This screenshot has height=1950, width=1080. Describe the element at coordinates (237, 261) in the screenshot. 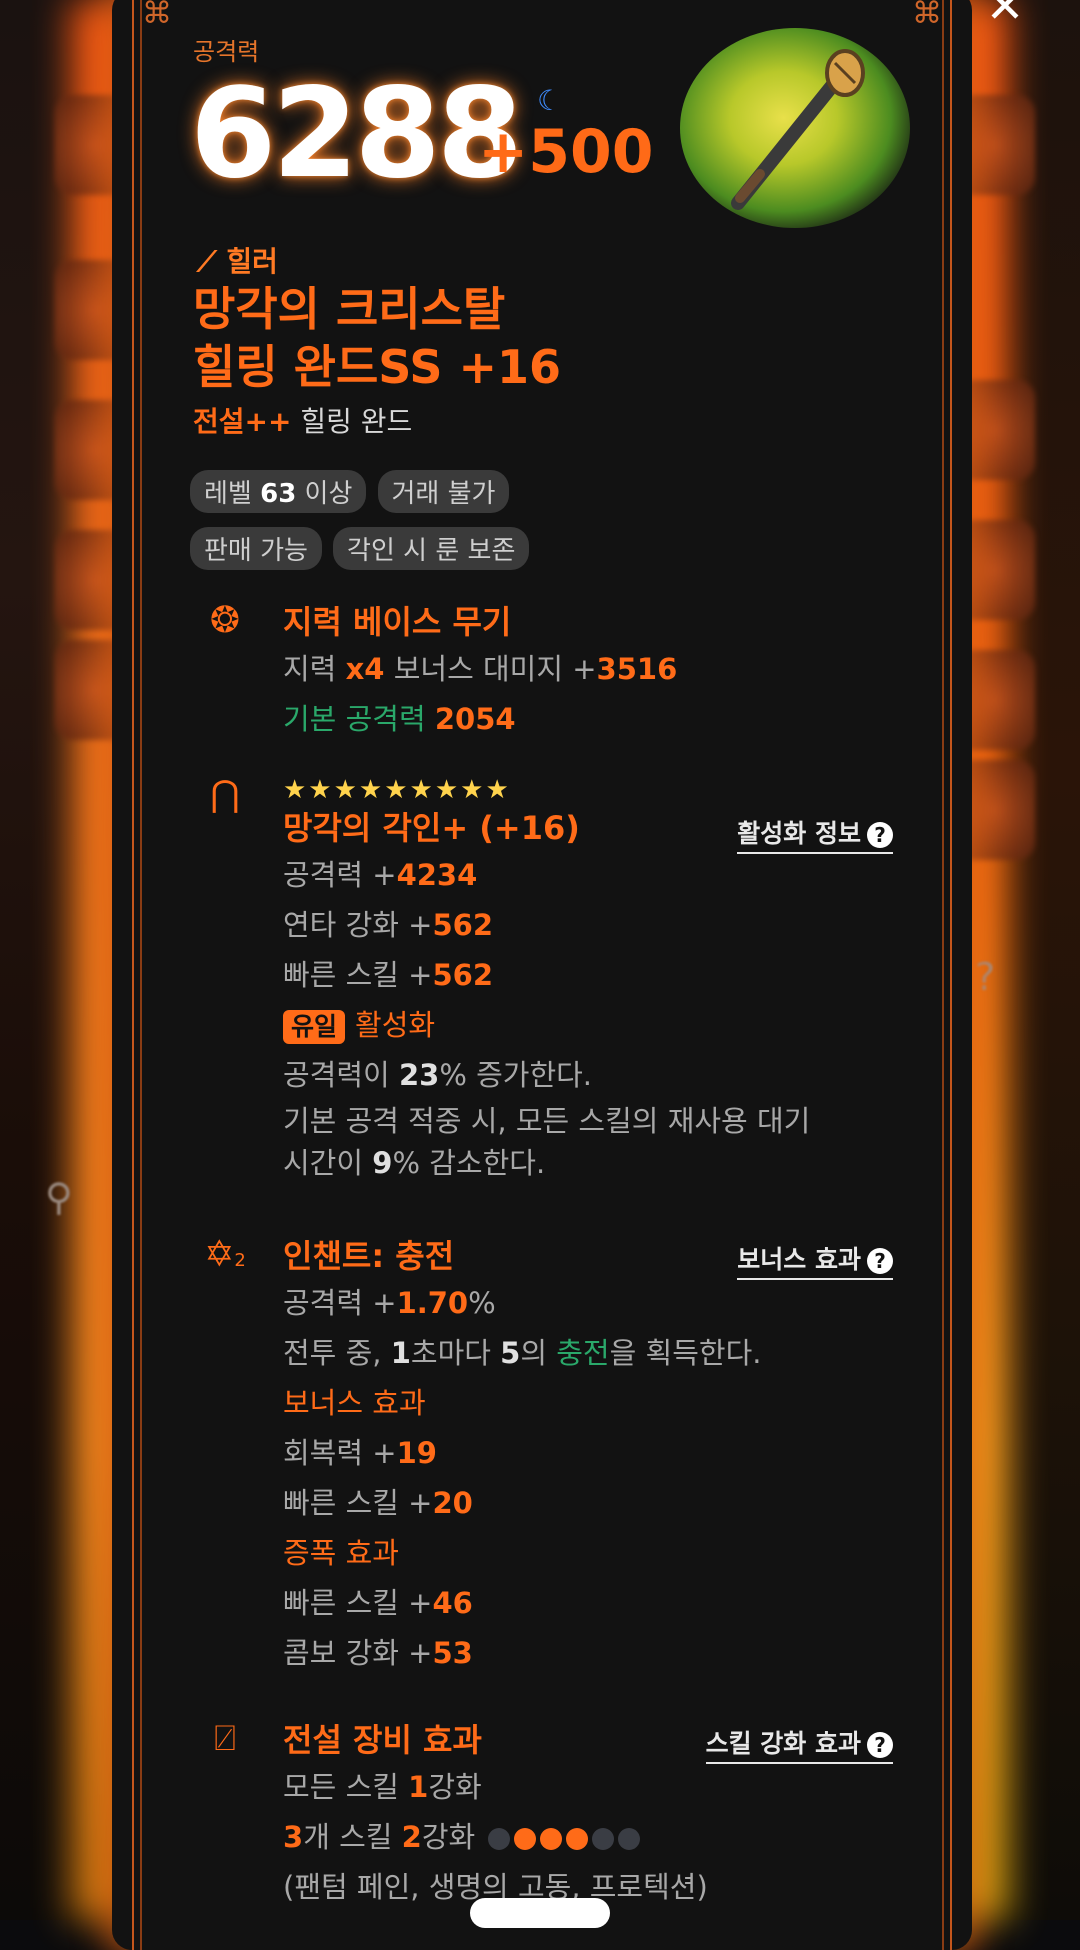

I see `class-label: ⟋ 힐러` at that location.